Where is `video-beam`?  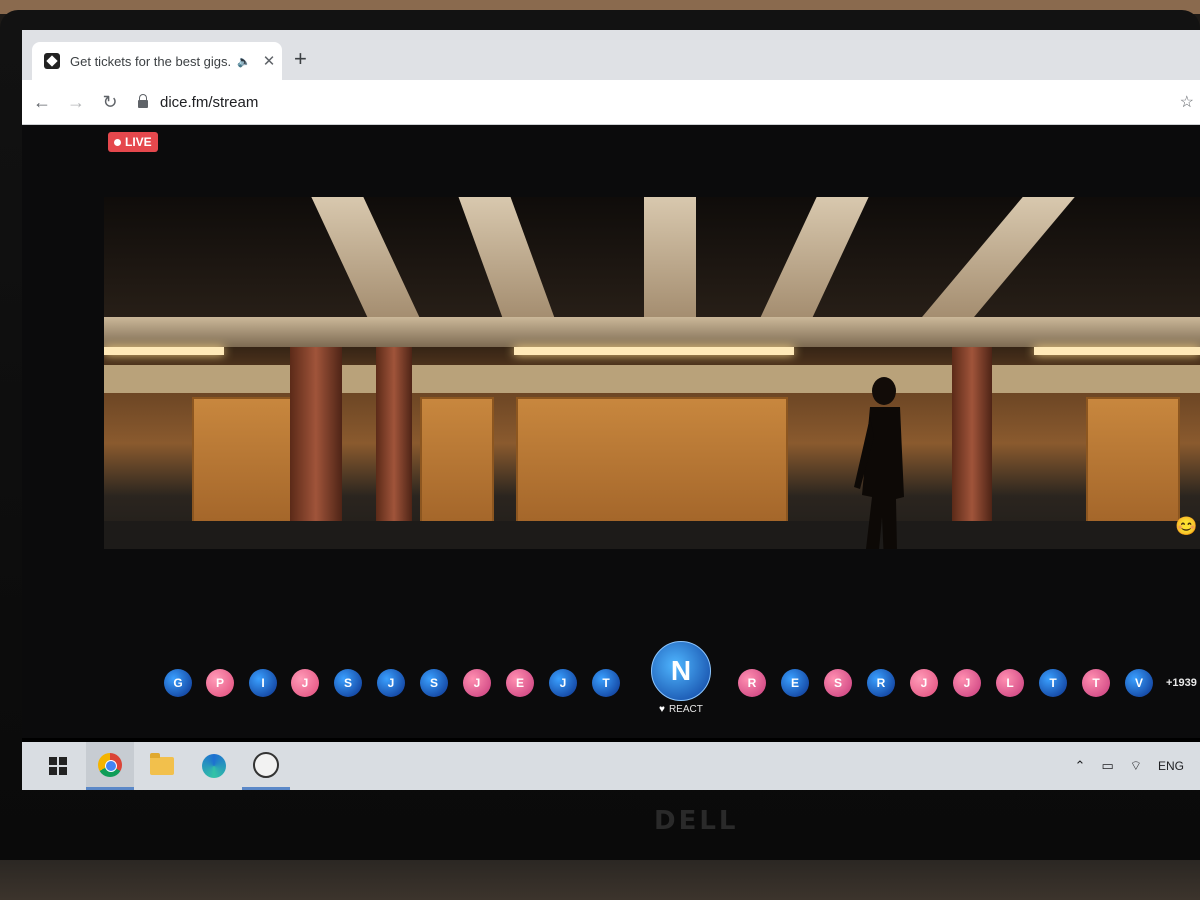 video-beam is located at coordinates (670, 267).